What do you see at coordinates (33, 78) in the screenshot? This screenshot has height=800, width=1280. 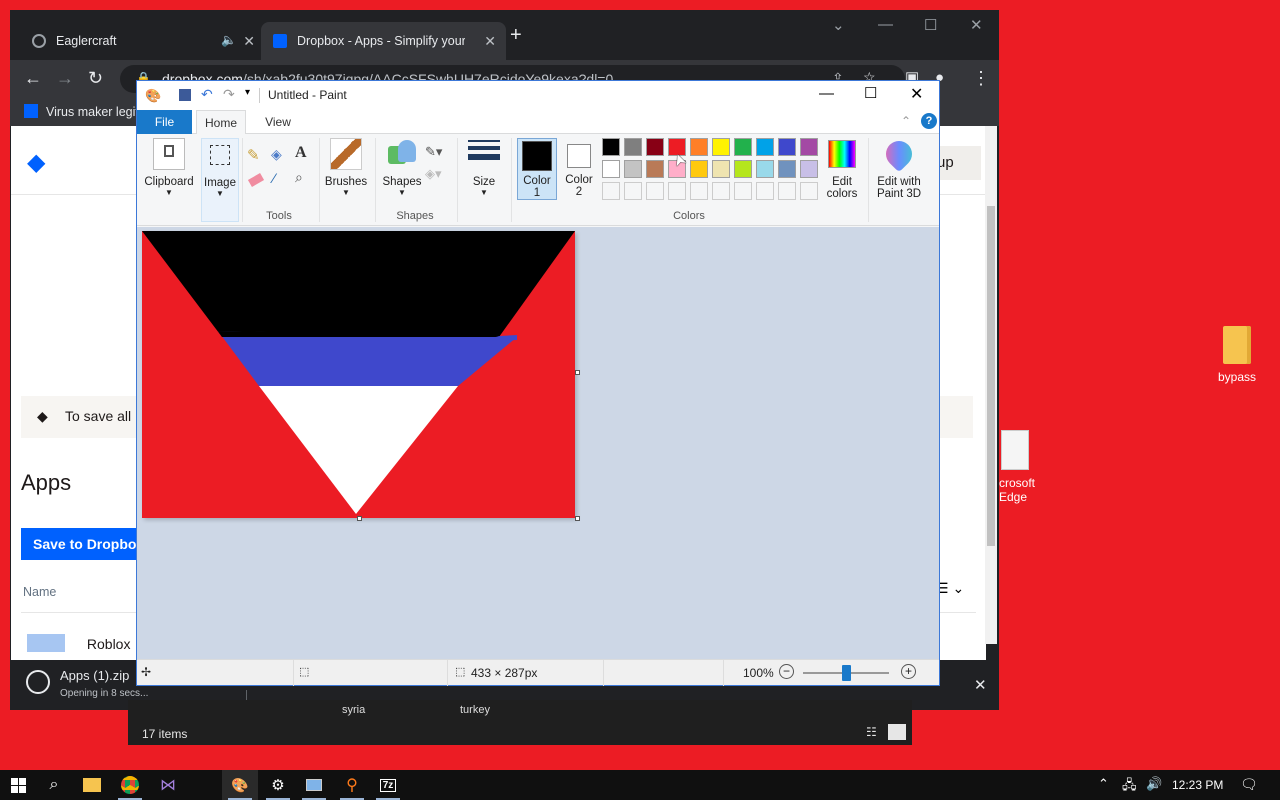 I see `back-icon: ←` at bounding box center [33, 78].